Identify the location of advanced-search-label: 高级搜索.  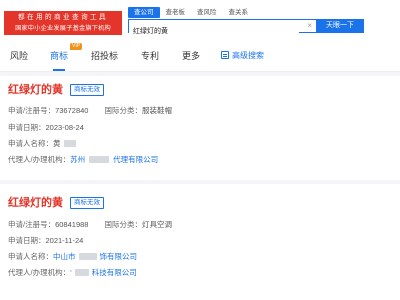
(248, 55).